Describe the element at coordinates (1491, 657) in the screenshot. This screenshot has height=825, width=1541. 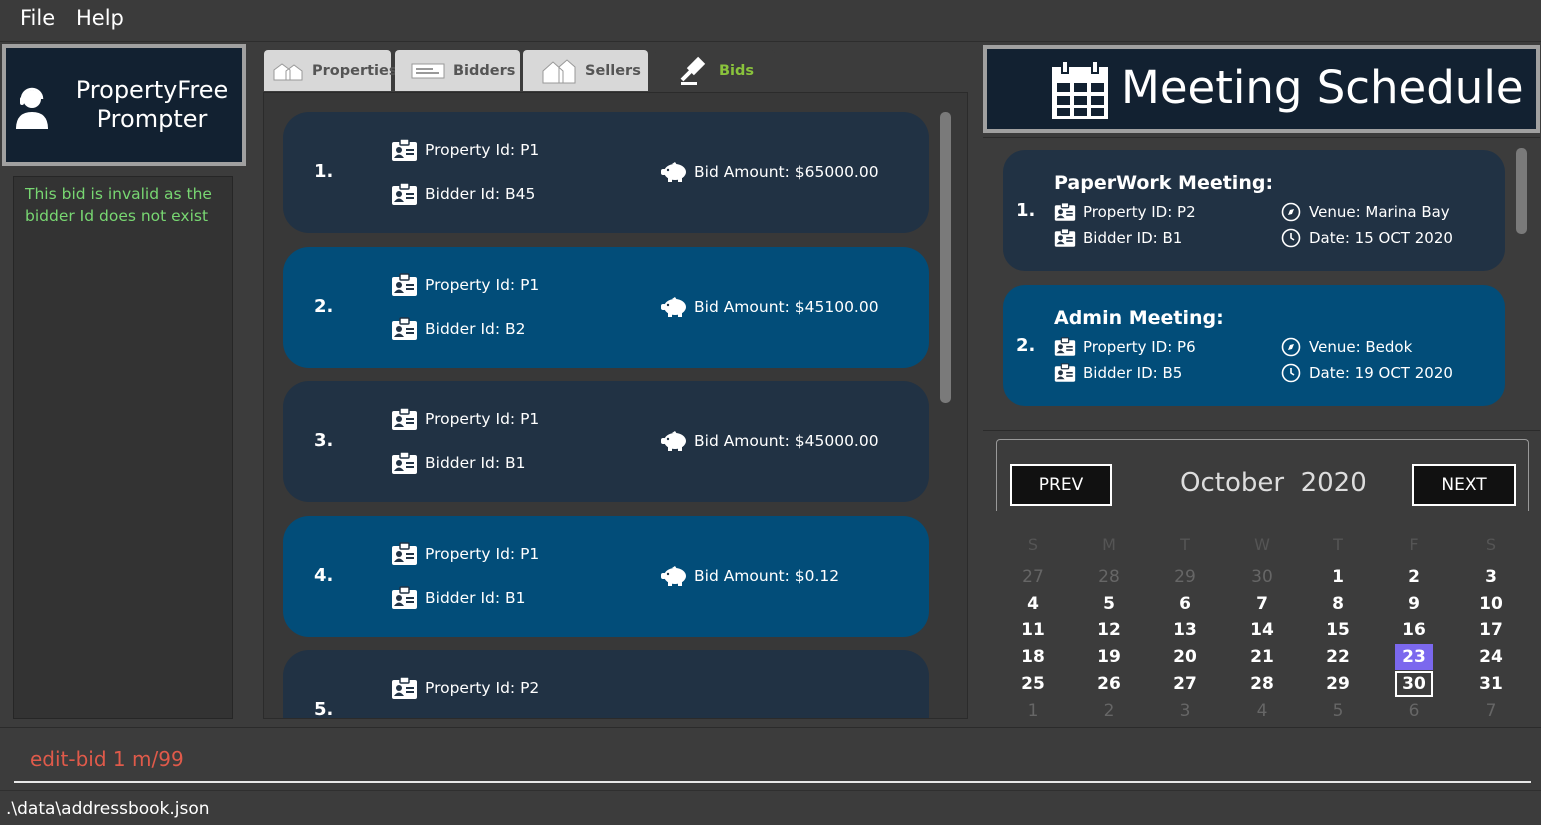
I see `calendar-day: 24` at that location.